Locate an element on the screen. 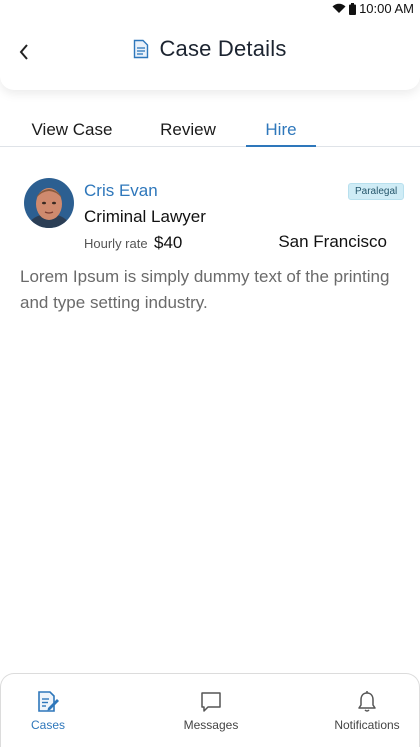 This screenshot has width=420, height=747. tab-bar: View Case Review Hire is located at coordinates (210, 129).